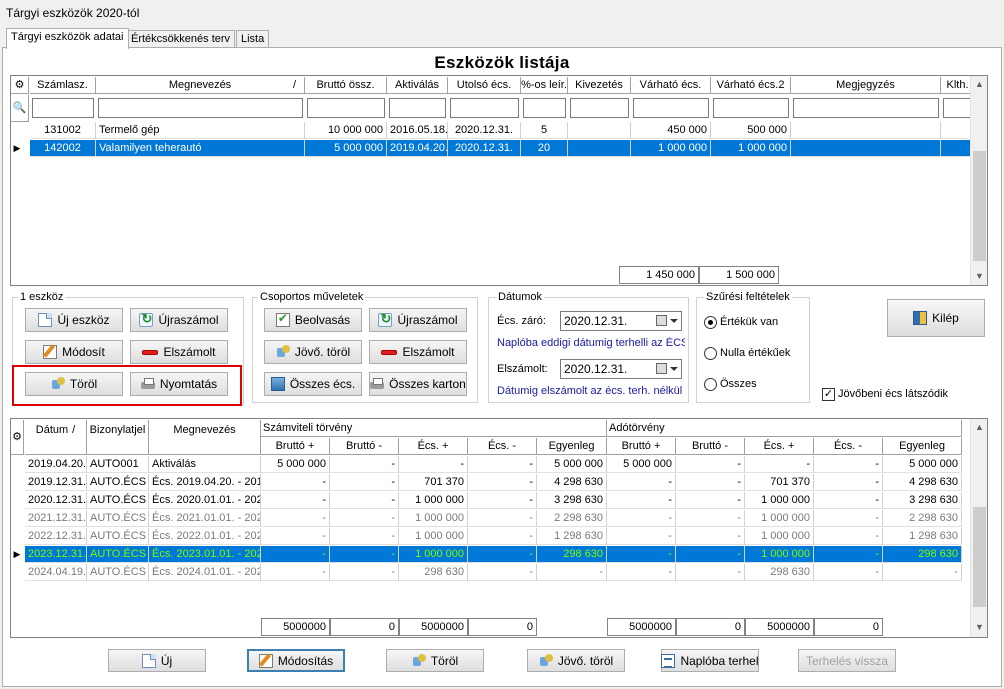  What do you see at coordinates (866, 108) in the screenshot?
I see `filter-input-note` at bounding box center [866, 108].